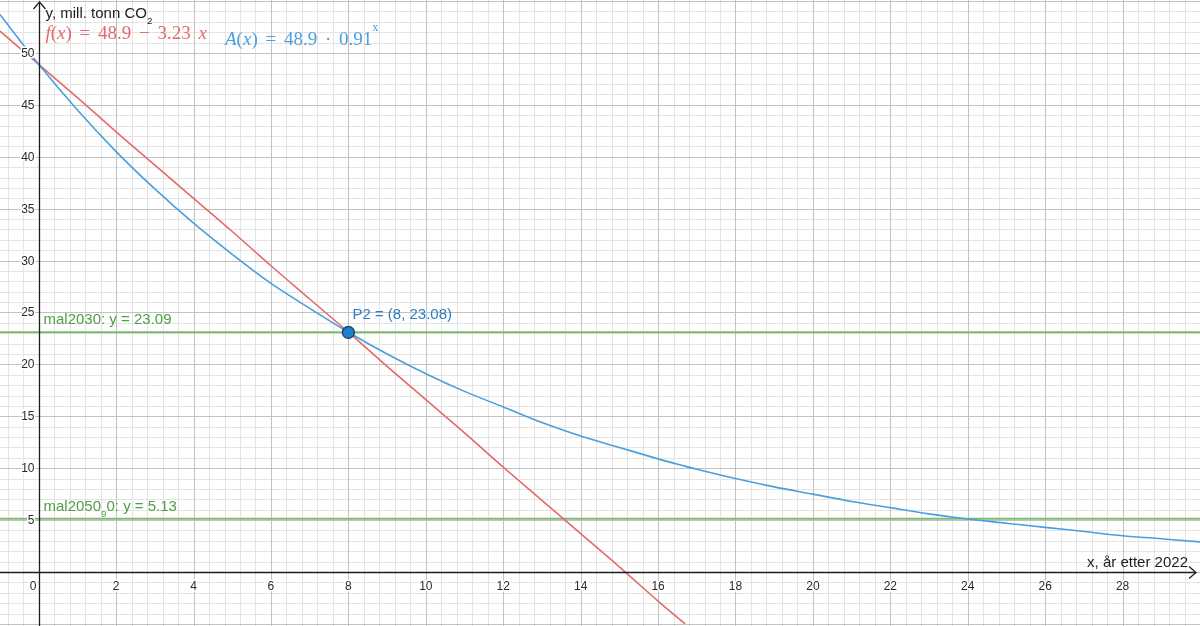 Image resolution: width=1200 pixels, height=626 pixels. Describe the element at coordinates (28, 104) in the screenshot. I see `y-tick-label: 45` at that location.